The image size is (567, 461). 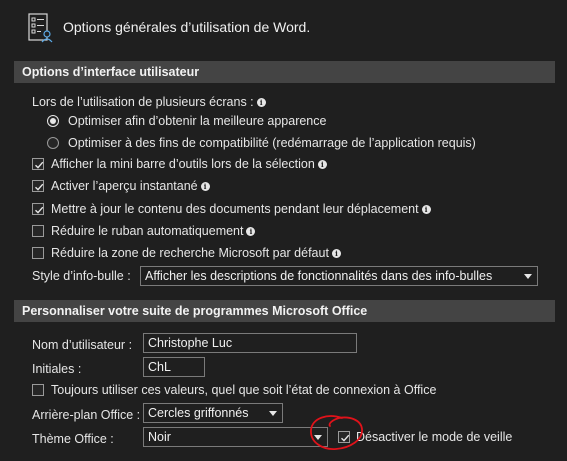 I want to click on radio-optimize-compatibility, so click(x=53, y=143).